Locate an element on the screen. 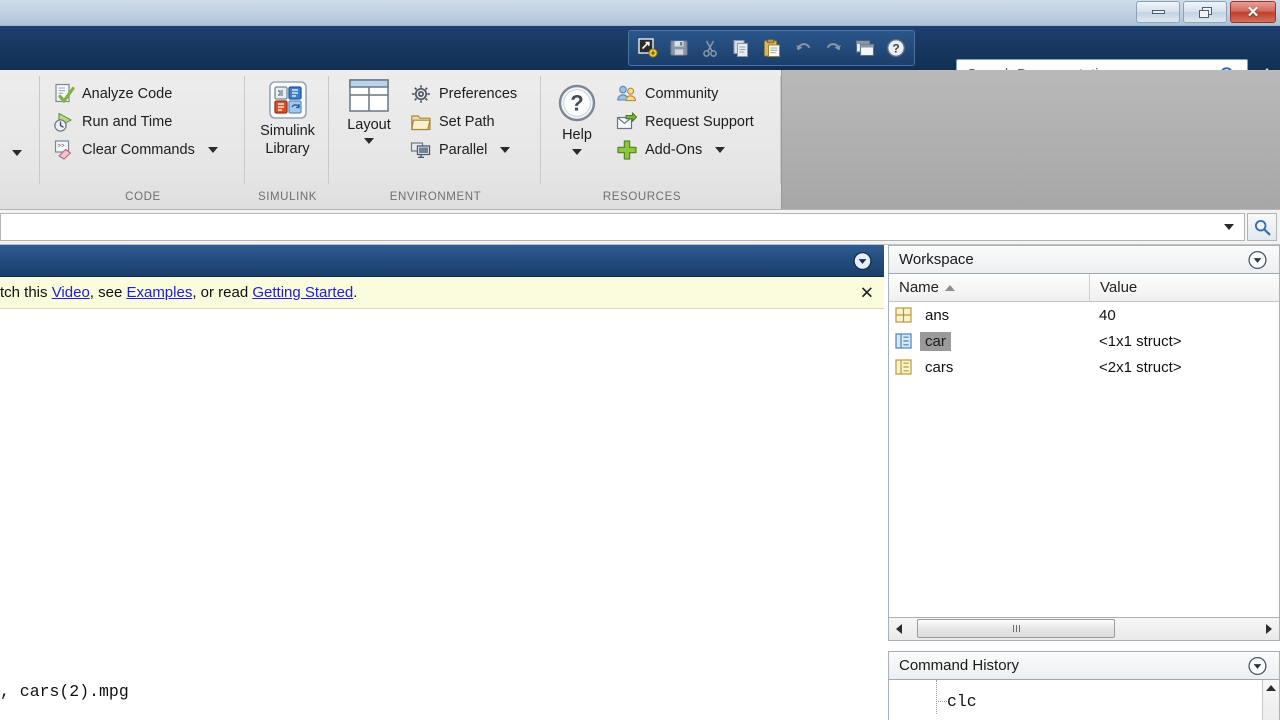 The width and height of the screenshot is (1280, 720). copy-icon is located at coordinates (740, 48).